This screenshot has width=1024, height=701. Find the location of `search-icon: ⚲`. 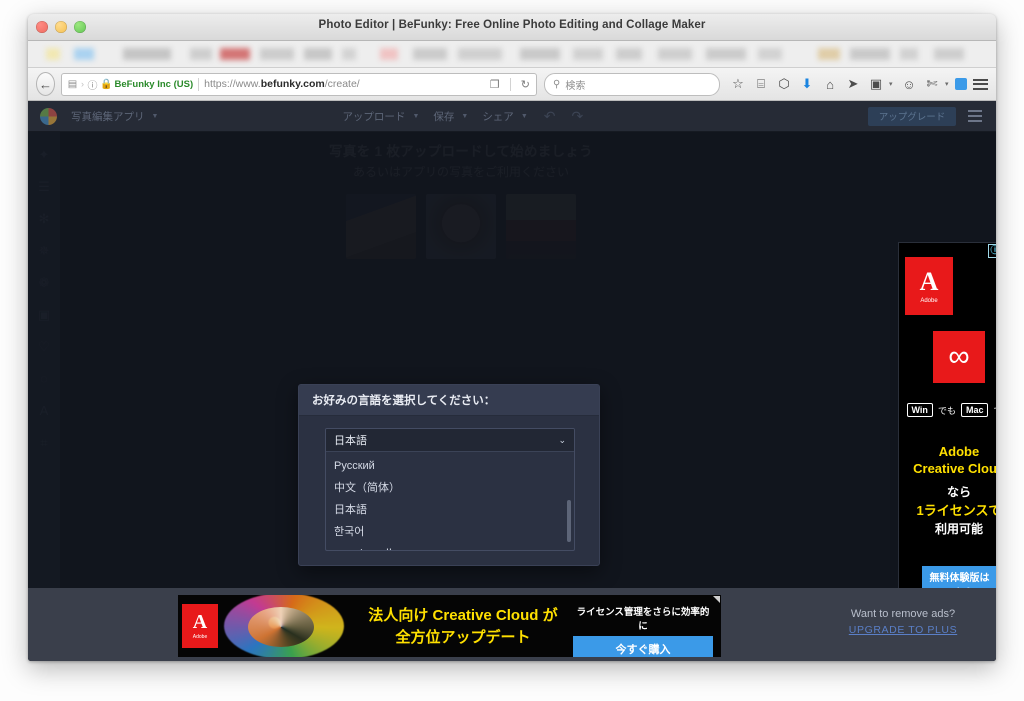

search-icon: ⚲ is located at coordinates (557, 84).